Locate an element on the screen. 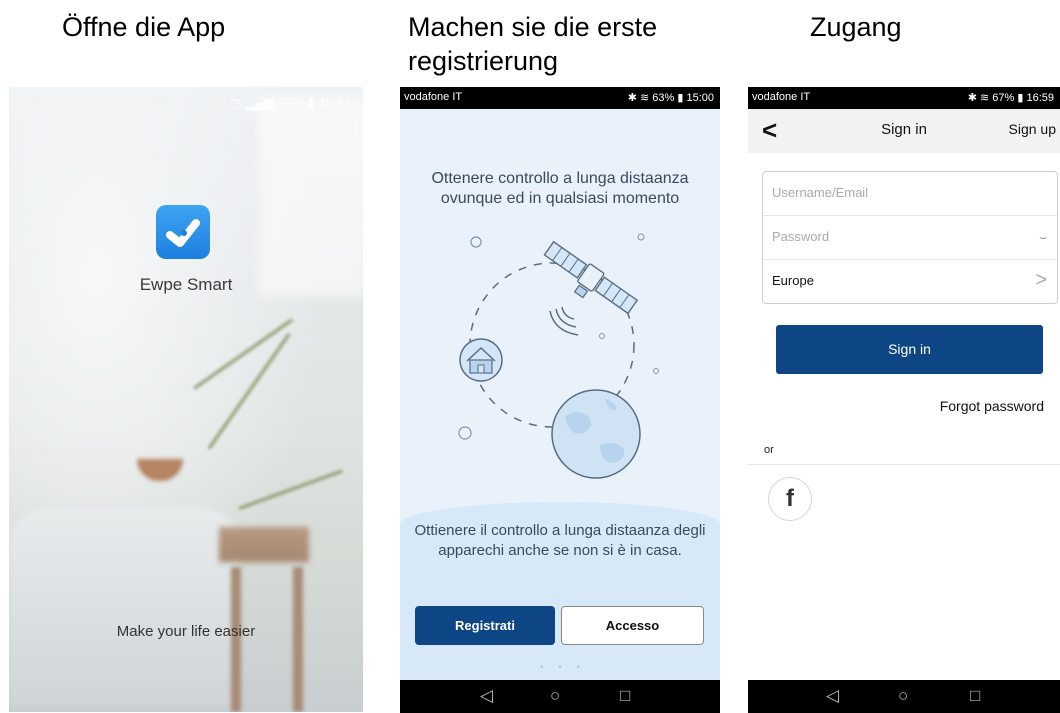 Image resolution: width=1060 pixels, height=713 pixels. status-bar: vodafone IT ✱ ≋ 67% ▮ 16:59 is located at coordinates (904, 98).